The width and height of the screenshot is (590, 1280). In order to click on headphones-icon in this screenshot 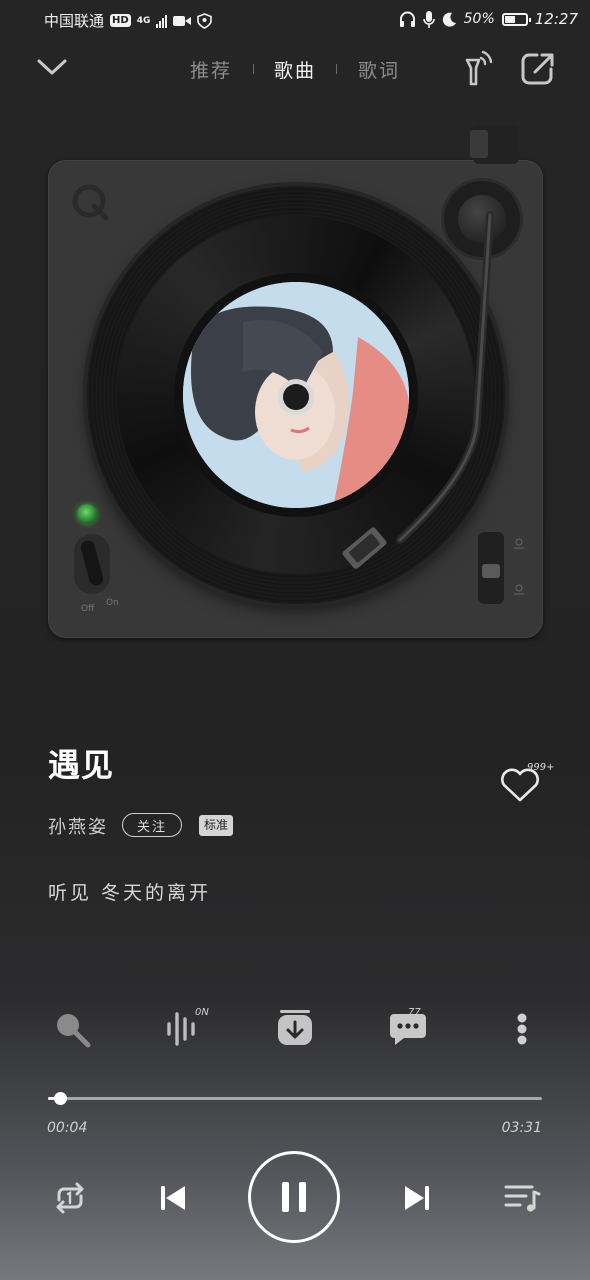, I will do `click(407, 19)`.